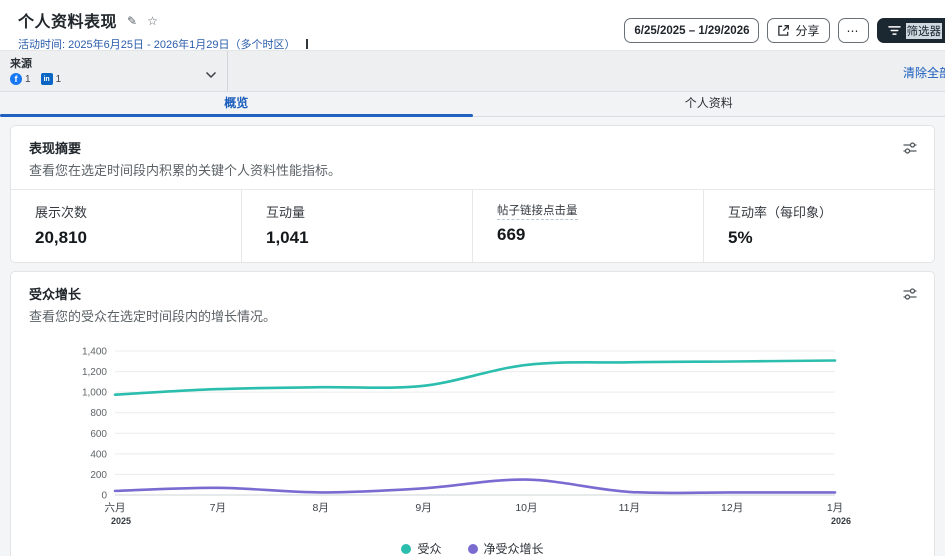  Describe the element at coordinates (732, 508) in the screenshot. I see `svg-text: 12月` at that location.